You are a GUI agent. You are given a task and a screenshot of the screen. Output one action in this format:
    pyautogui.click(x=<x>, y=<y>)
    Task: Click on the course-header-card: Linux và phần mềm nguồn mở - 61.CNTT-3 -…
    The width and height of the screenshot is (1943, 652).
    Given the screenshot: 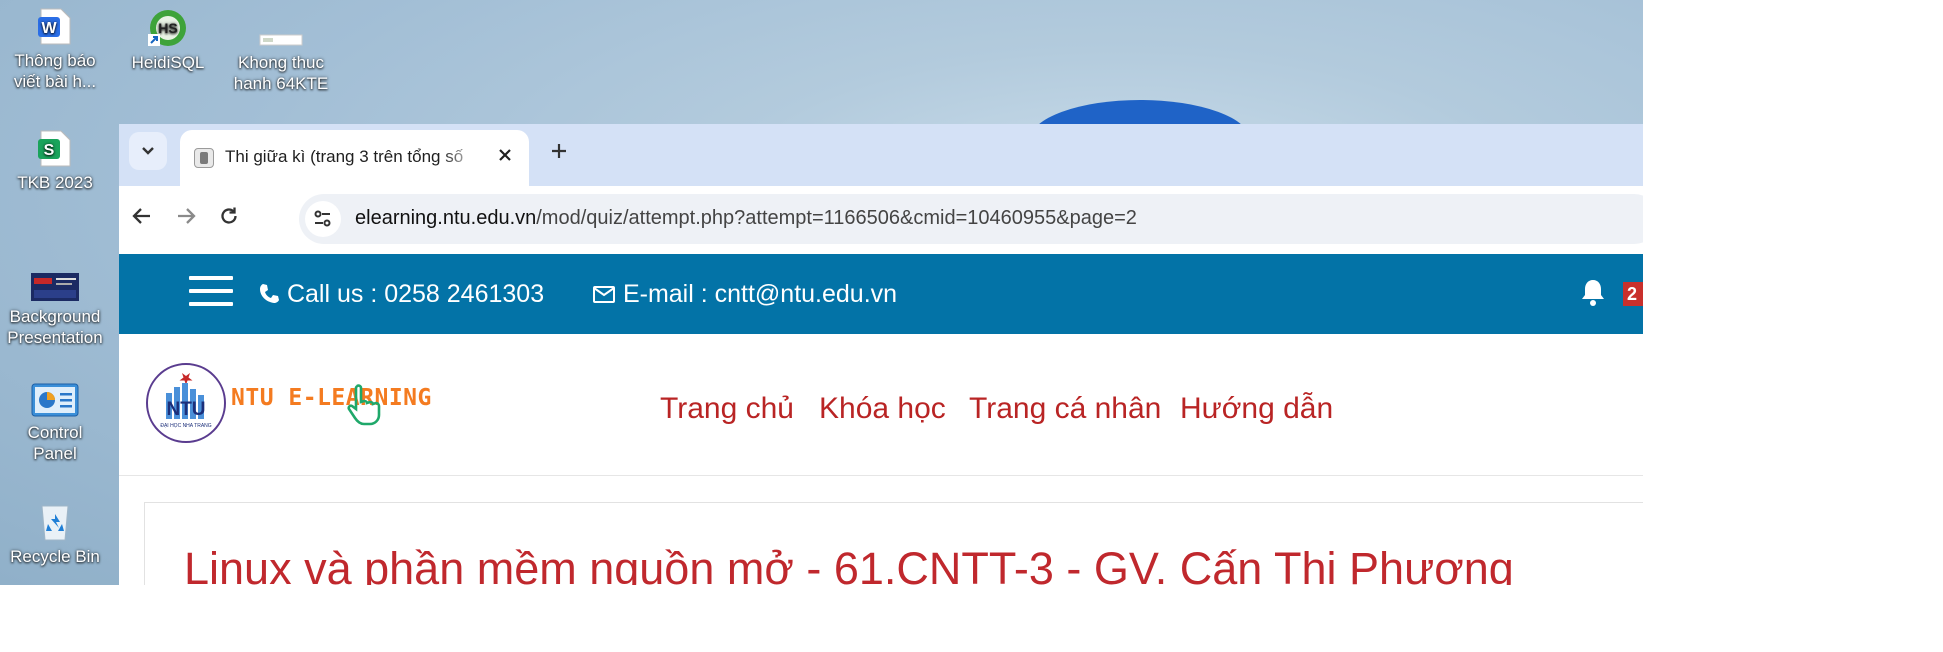 What is the action you would take?
    pyautogui.click(x=893, y=543)
    